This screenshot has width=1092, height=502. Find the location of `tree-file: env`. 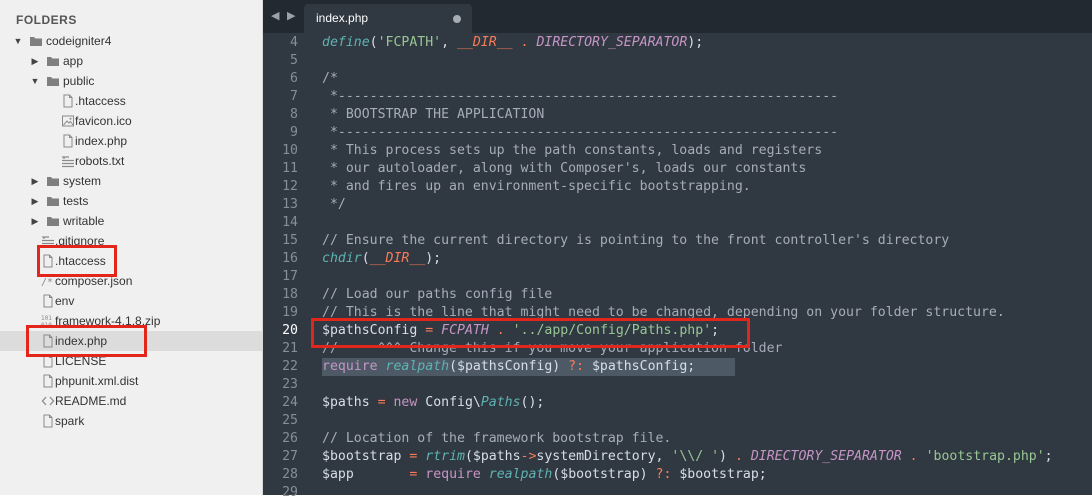

tree-file: env is located at coordinates (131, 301).